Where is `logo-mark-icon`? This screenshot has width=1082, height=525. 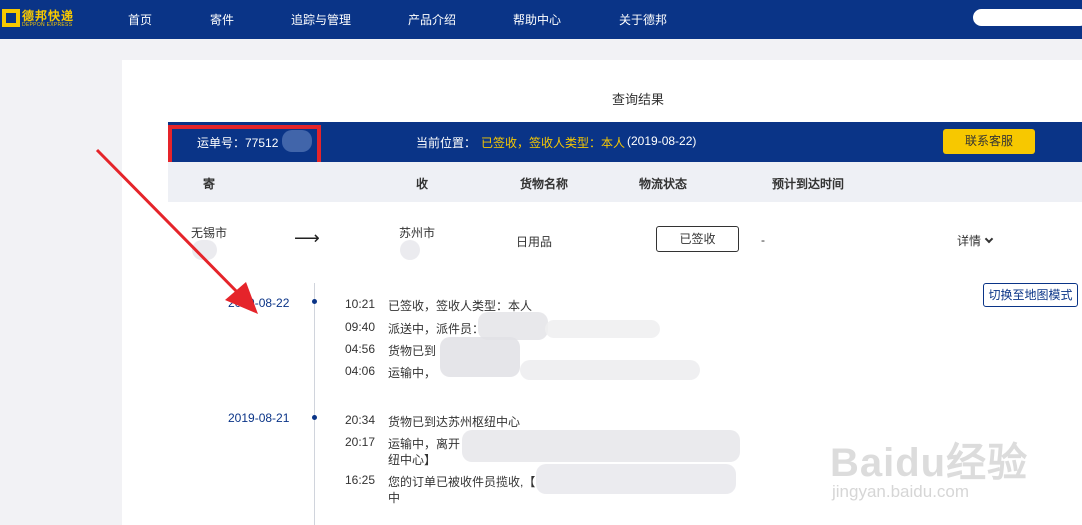 logo-mark-icon is located at coordinates (11, 18).